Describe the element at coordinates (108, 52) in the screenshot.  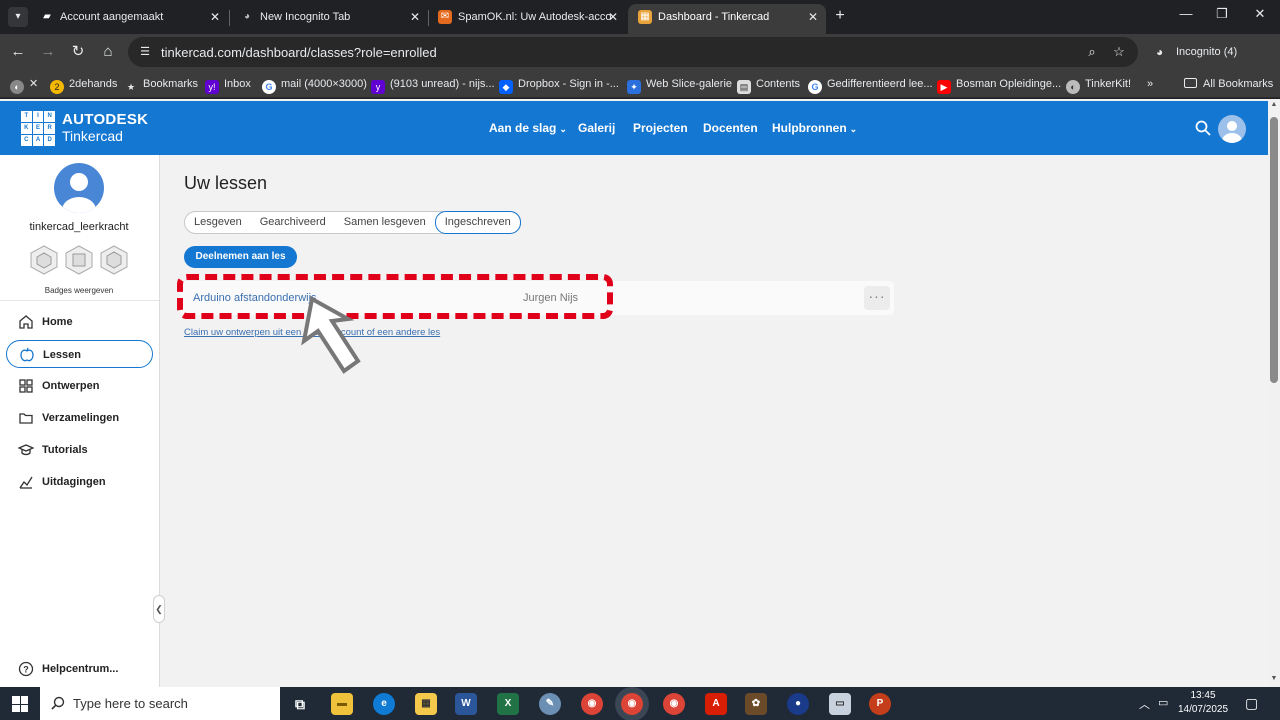
I see `home-button-icon: ⌂` at that location.